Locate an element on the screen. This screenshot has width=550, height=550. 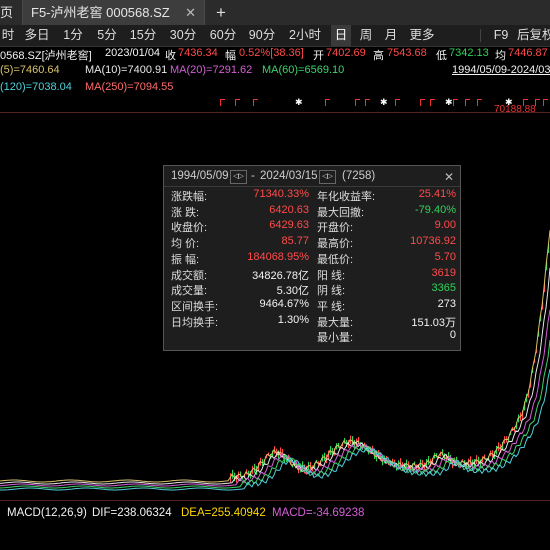
stats-right-value: 3619 is located at coordinates (443, 272).